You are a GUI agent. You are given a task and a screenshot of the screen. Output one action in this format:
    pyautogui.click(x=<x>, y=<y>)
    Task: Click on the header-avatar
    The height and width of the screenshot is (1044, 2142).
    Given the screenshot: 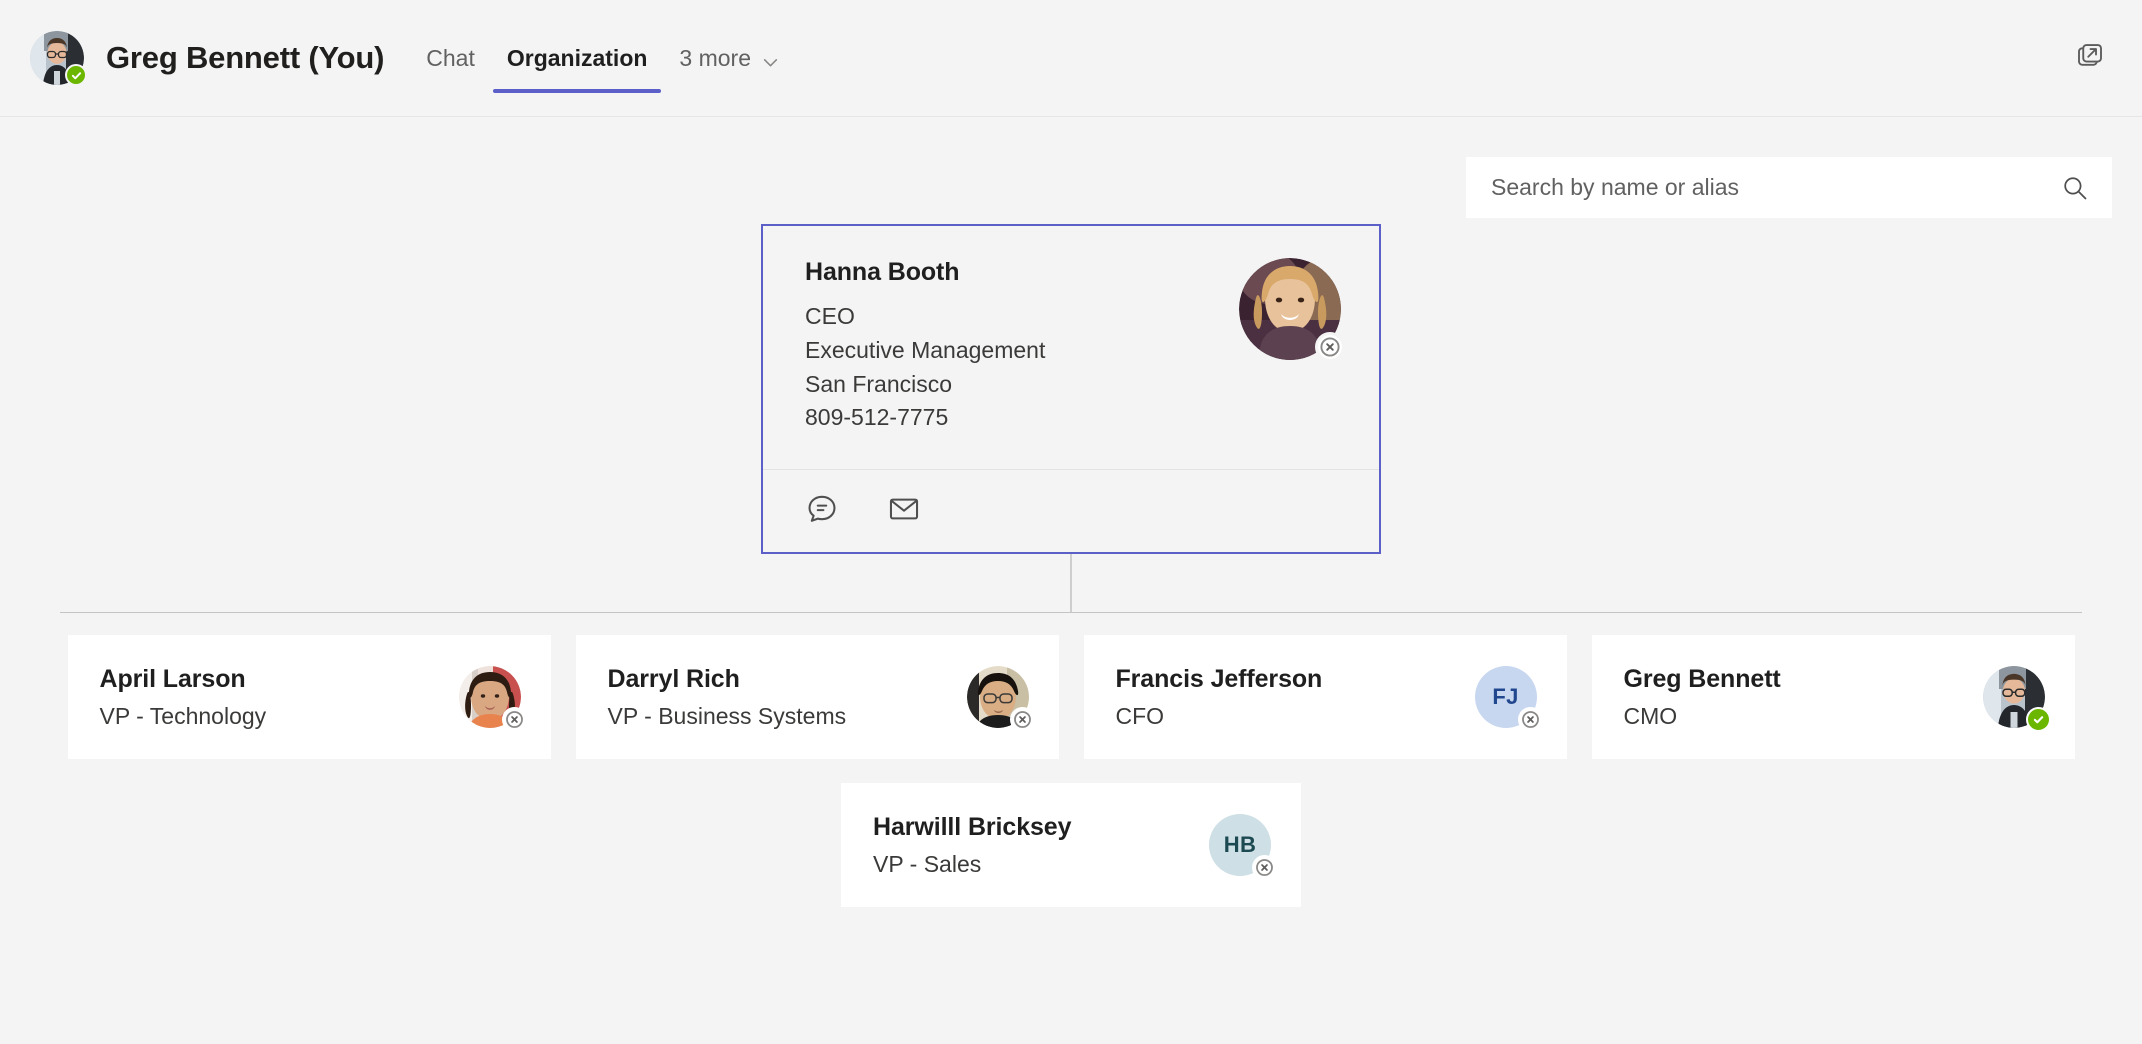 What is the action you would take?
    pyautogui.click(x=58, y=58)
    